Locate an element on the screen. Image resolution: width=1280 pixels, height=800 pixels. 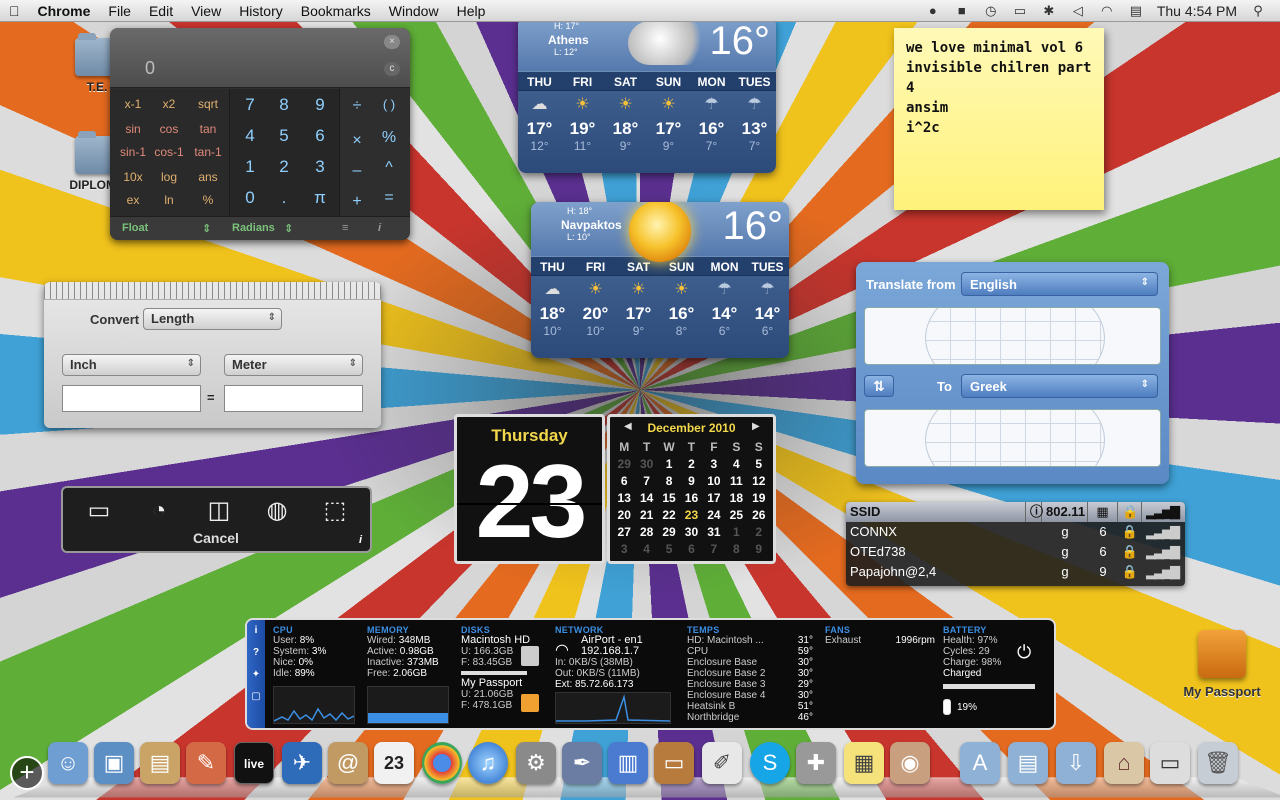
calendar-day: 31 is located at coordinates (714, 531).